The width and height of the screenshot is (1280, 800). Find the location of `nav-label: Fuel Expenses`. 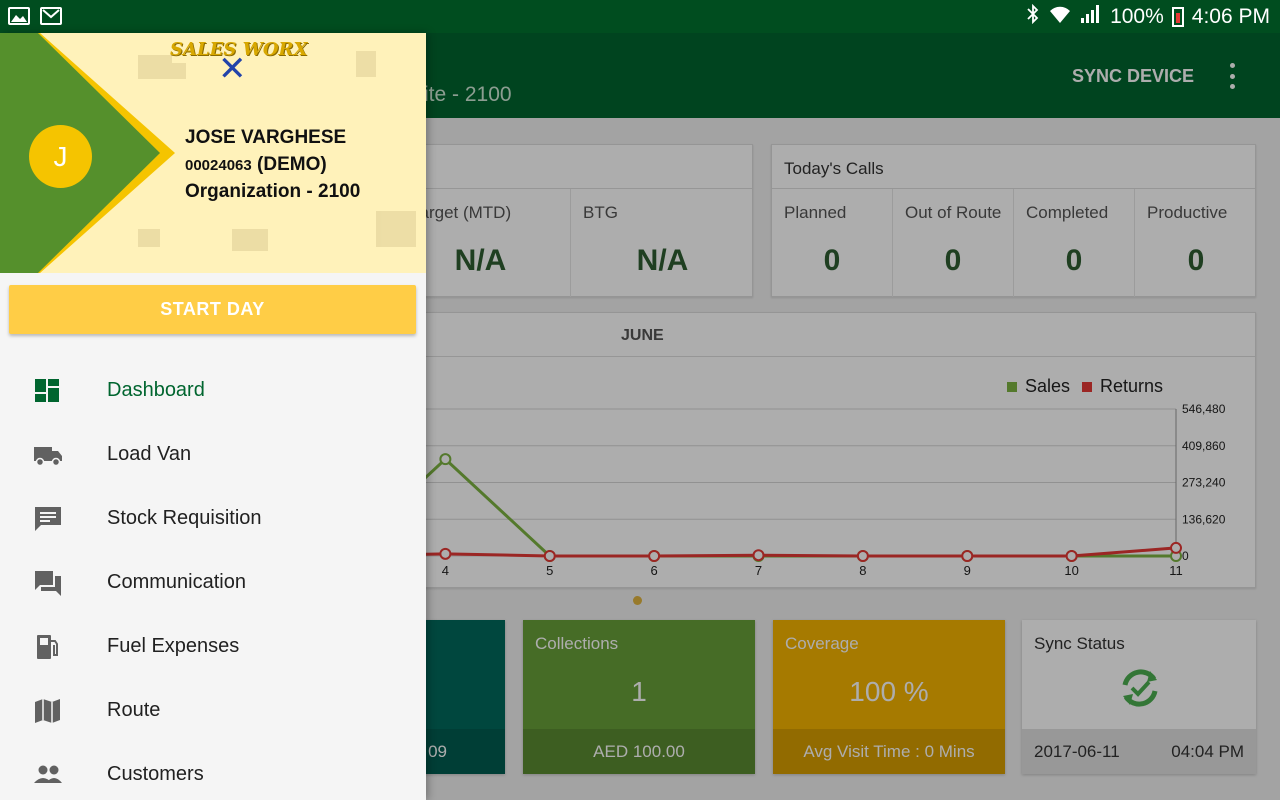

nav-label: Fuel Expenses is located at coordinates (173, 646).